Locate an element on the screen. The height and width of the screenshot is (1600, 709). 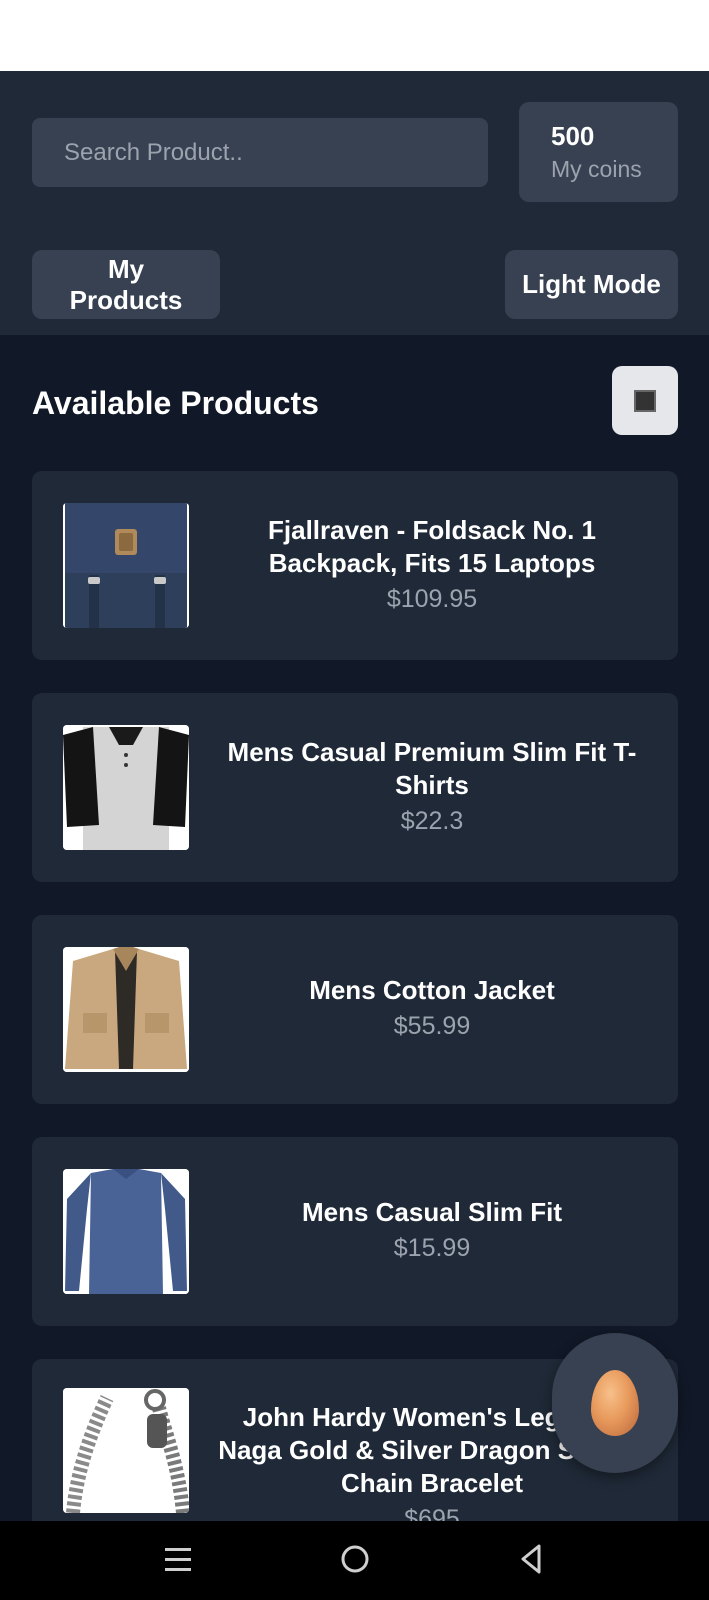
product-price: $55.99 is located at coordinates (432, 1026).